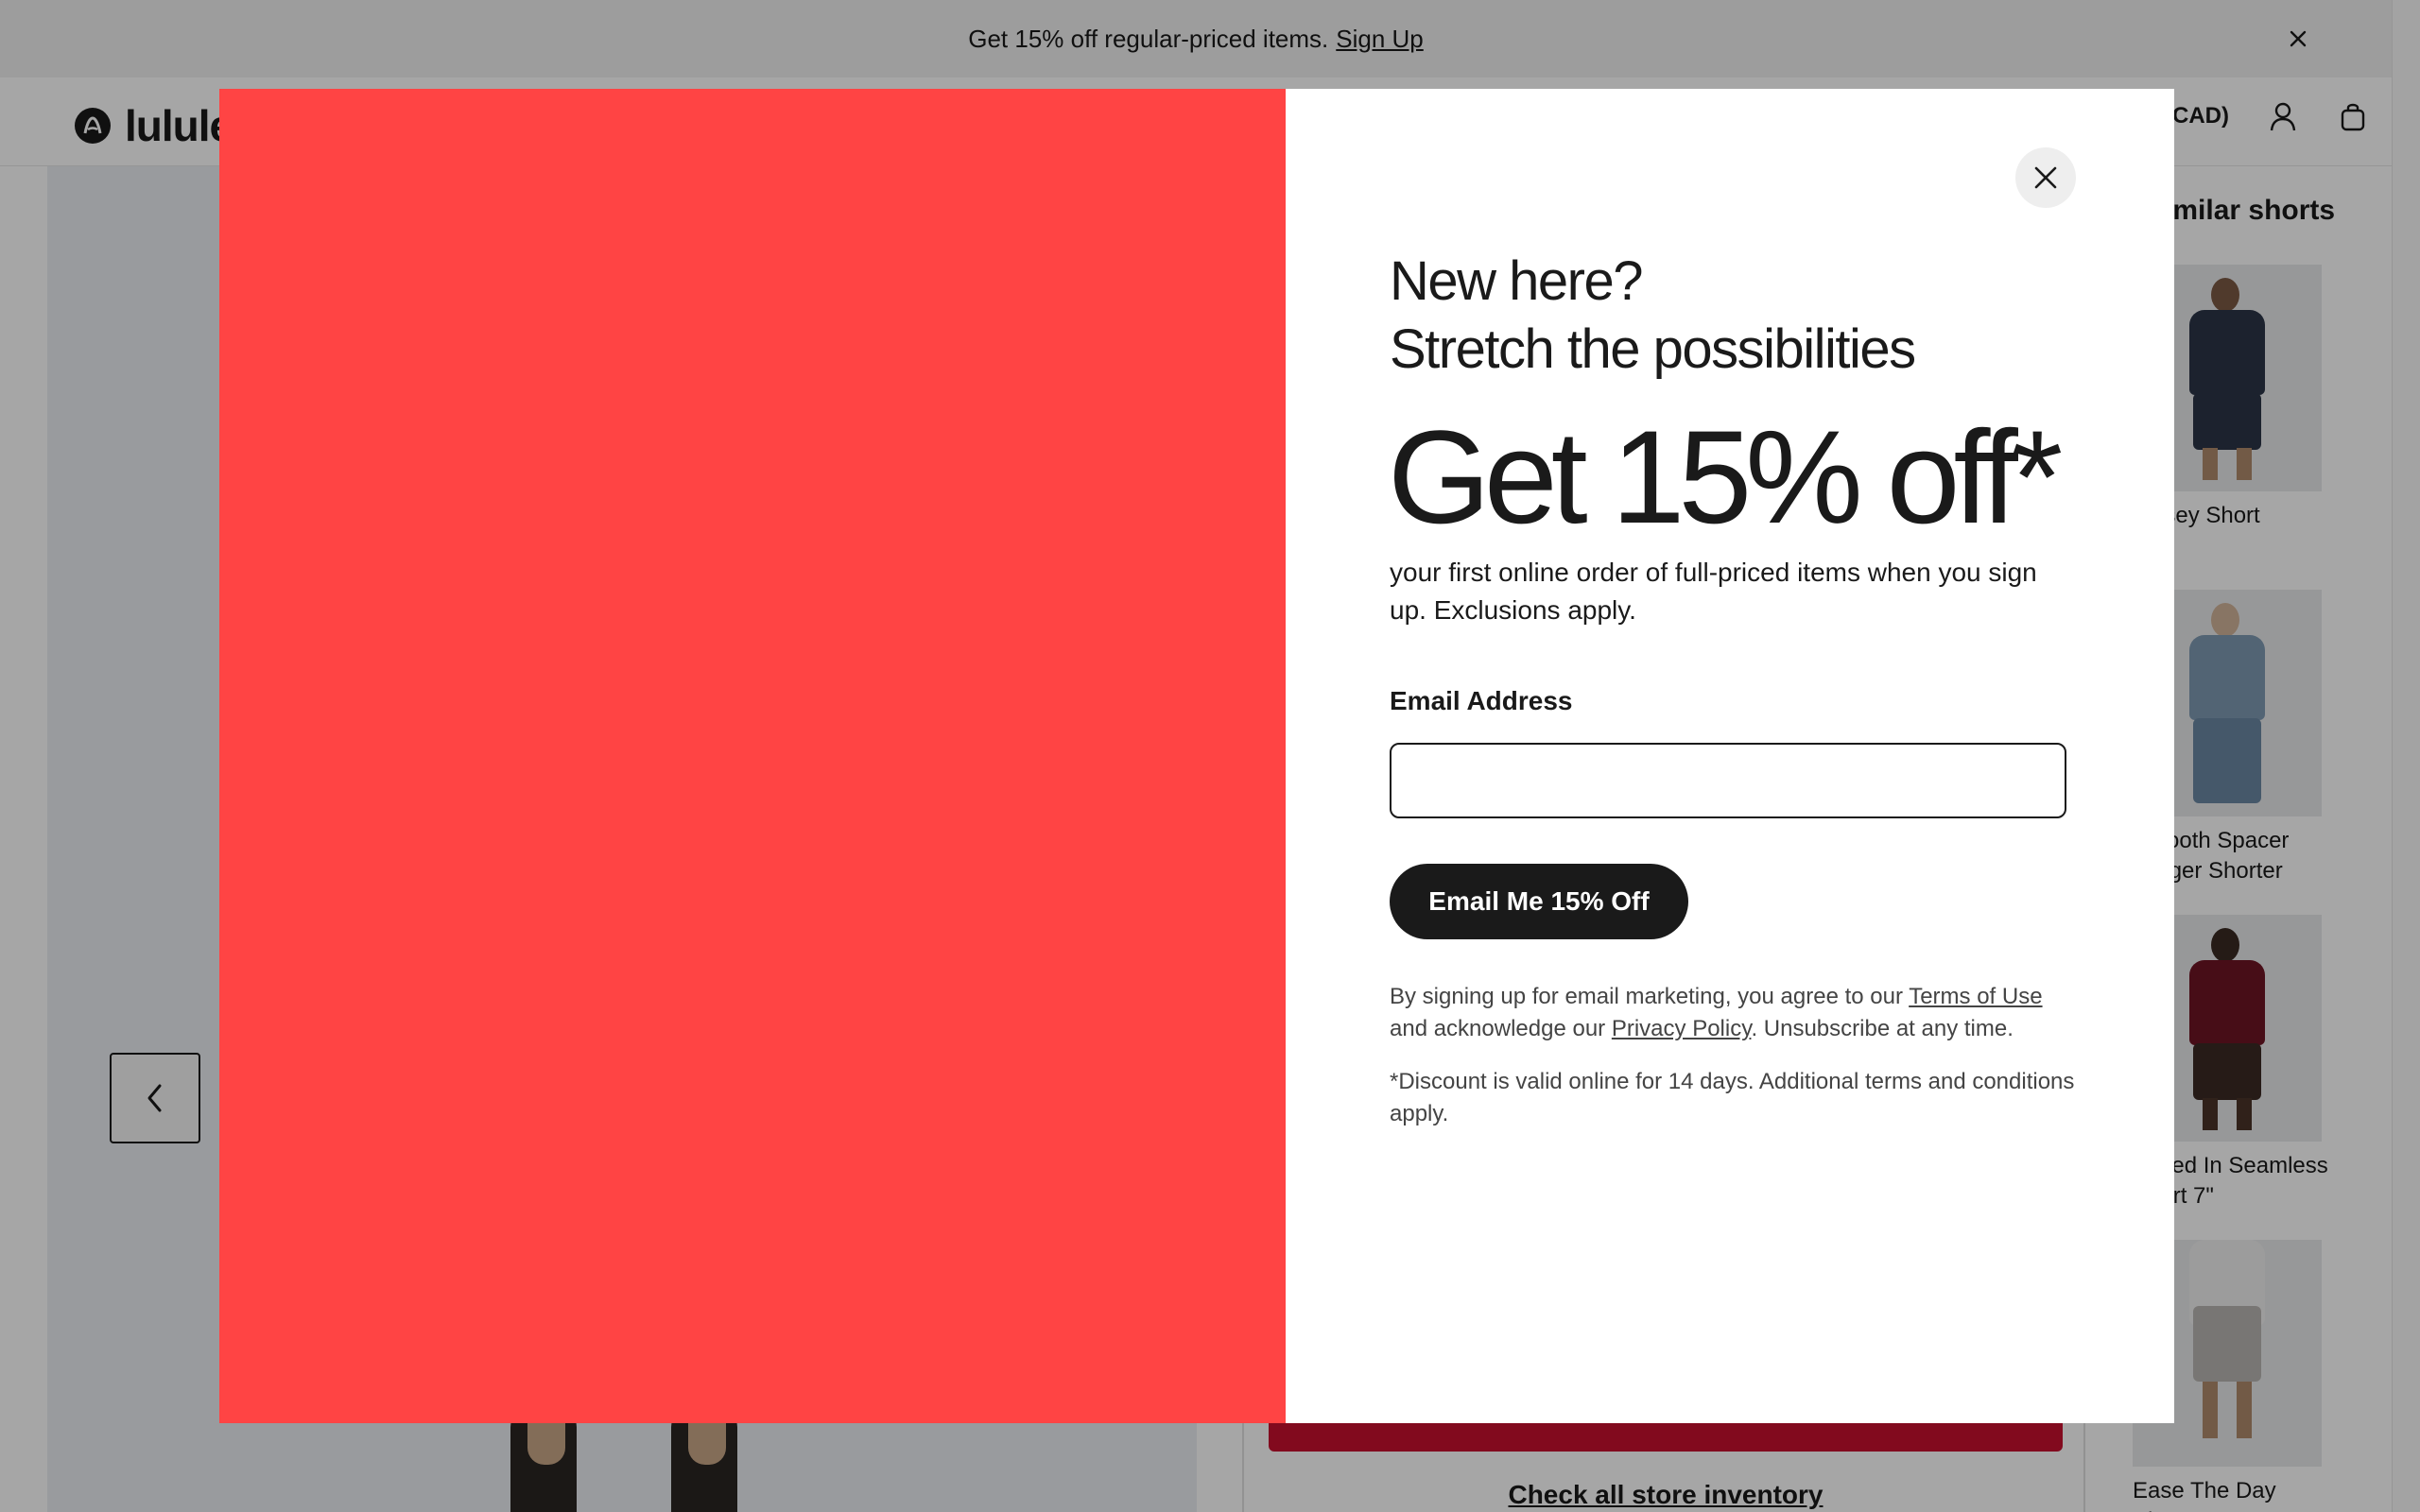 This screenshot has height=1512, width=2420. Describe the element at coordinates (1653, 316) in the screenshot. I see `modal-headline: New here? Stretch the possibilities` at that location.